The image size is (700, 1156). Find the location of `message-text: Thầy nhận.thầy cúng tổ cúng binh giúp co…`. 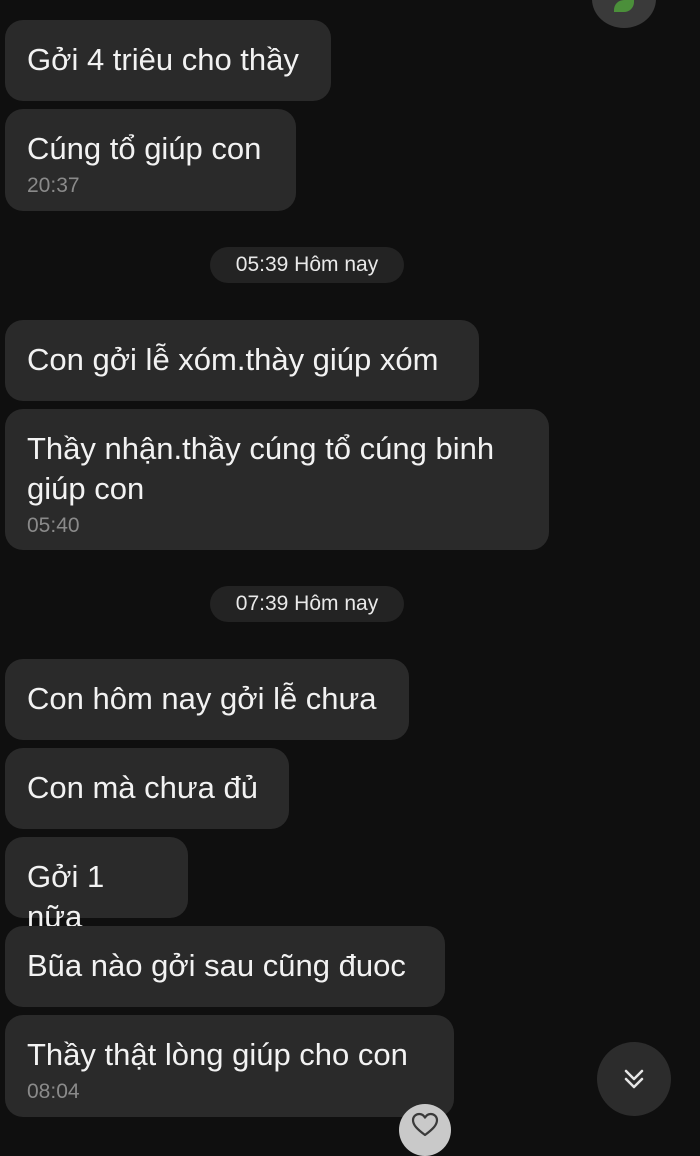

message-text: Thầy nhận.thầy cúng tổ cúng binh giúp co… is located at coordinates (265, 468).